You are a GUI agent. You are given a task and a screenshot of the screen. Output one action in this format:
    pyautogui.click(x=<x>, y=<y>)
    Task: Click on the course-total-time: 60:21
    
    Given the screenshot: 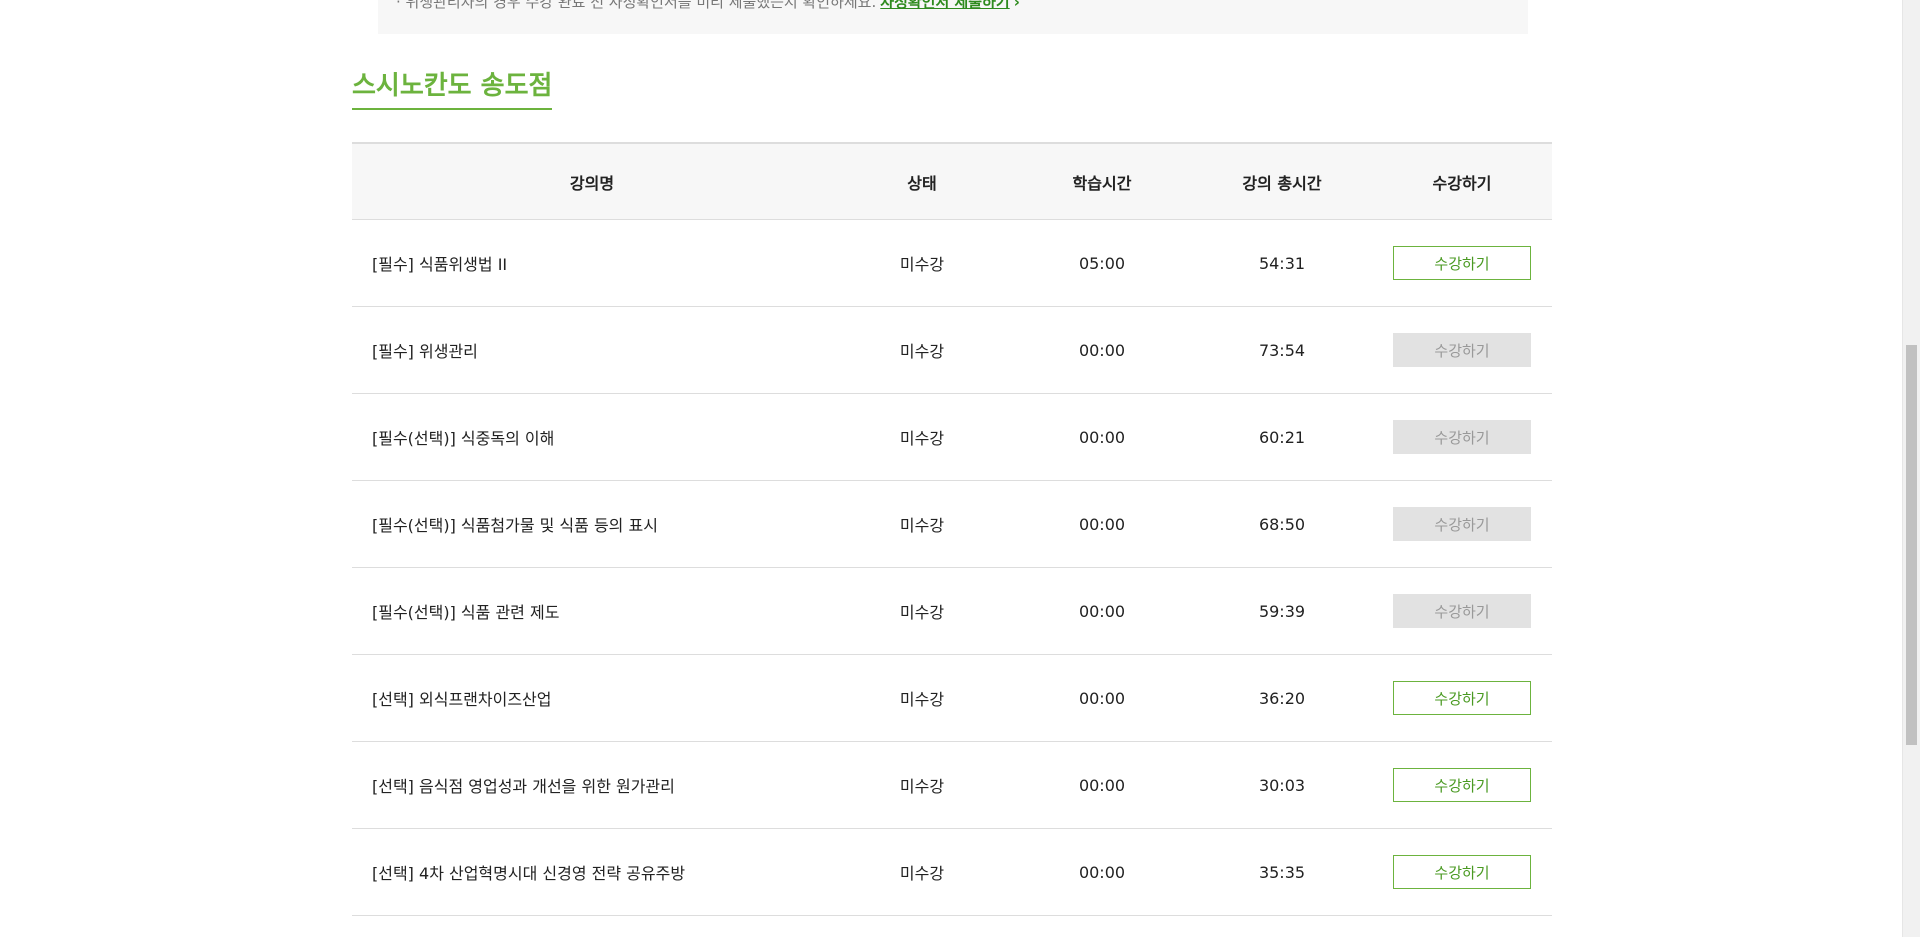 What is the action you would take?
    pyautogui.click(x=1282, y=437)
    